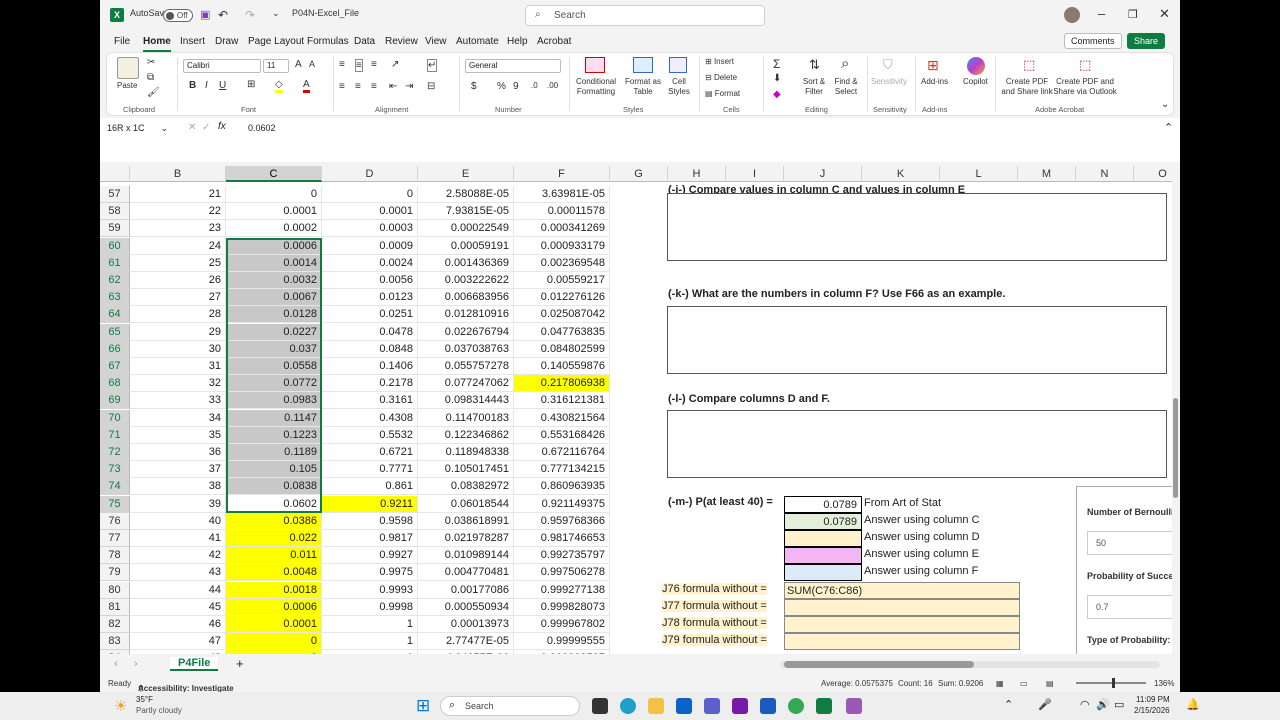 The image size is (1280, 720). What do you see at coordinates (178, 366) in the screenshot?
I see `table-cell: 31` at bounding box center [178, 366].